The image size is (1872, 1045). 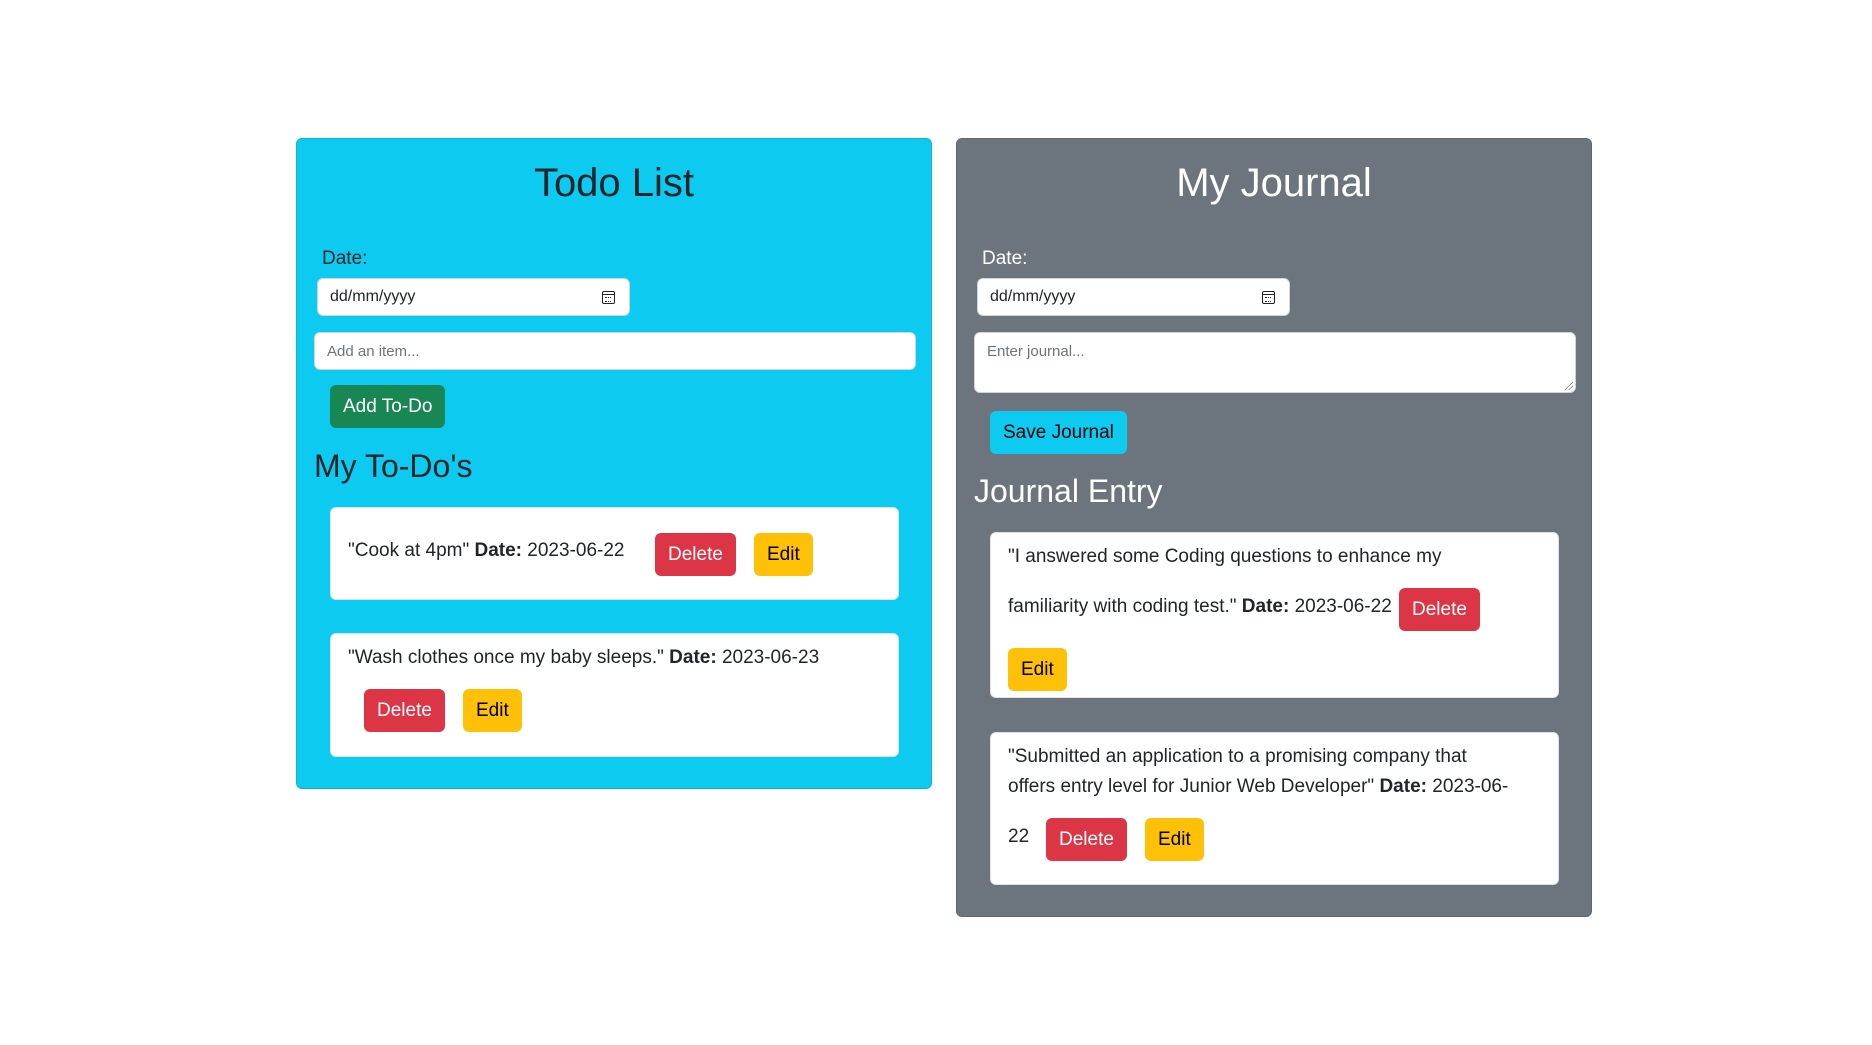 What do you see at coordinates (1274, 183) in the screenshot?
I see `journal-title: My Journal` at bounding box center [1274, 183].